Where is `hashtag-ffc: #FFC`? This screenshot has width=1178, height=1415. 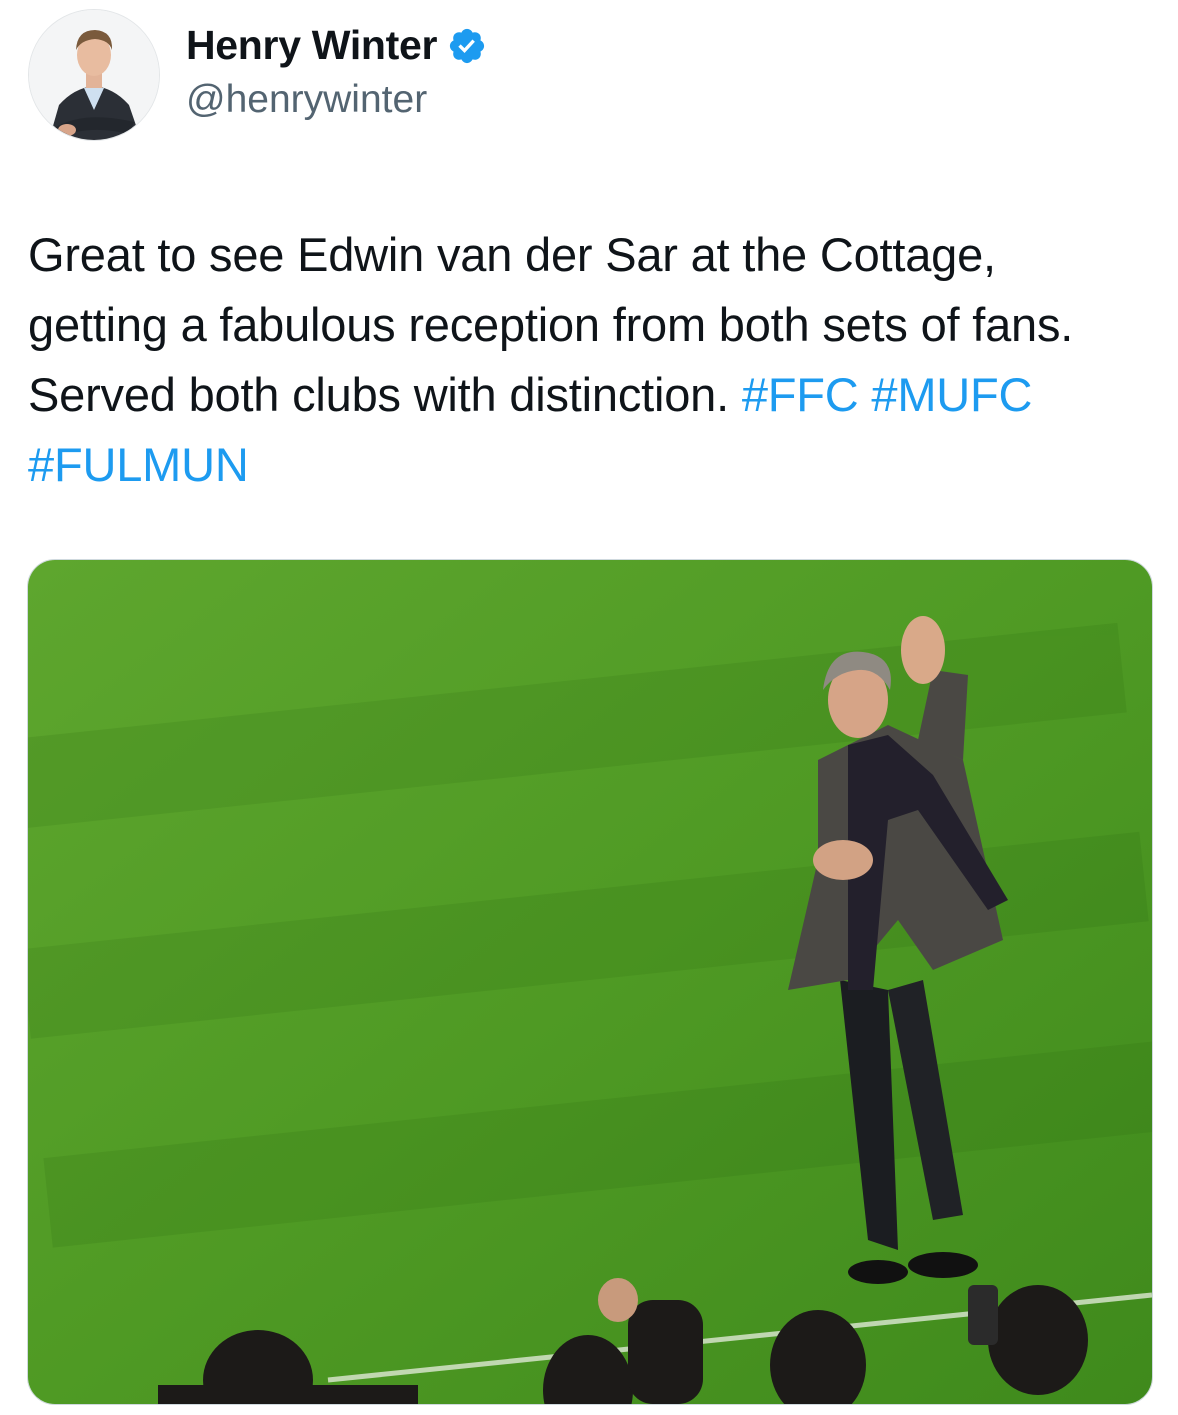
hashtag-ffc: #FFC is located at coordinates (800, 394).